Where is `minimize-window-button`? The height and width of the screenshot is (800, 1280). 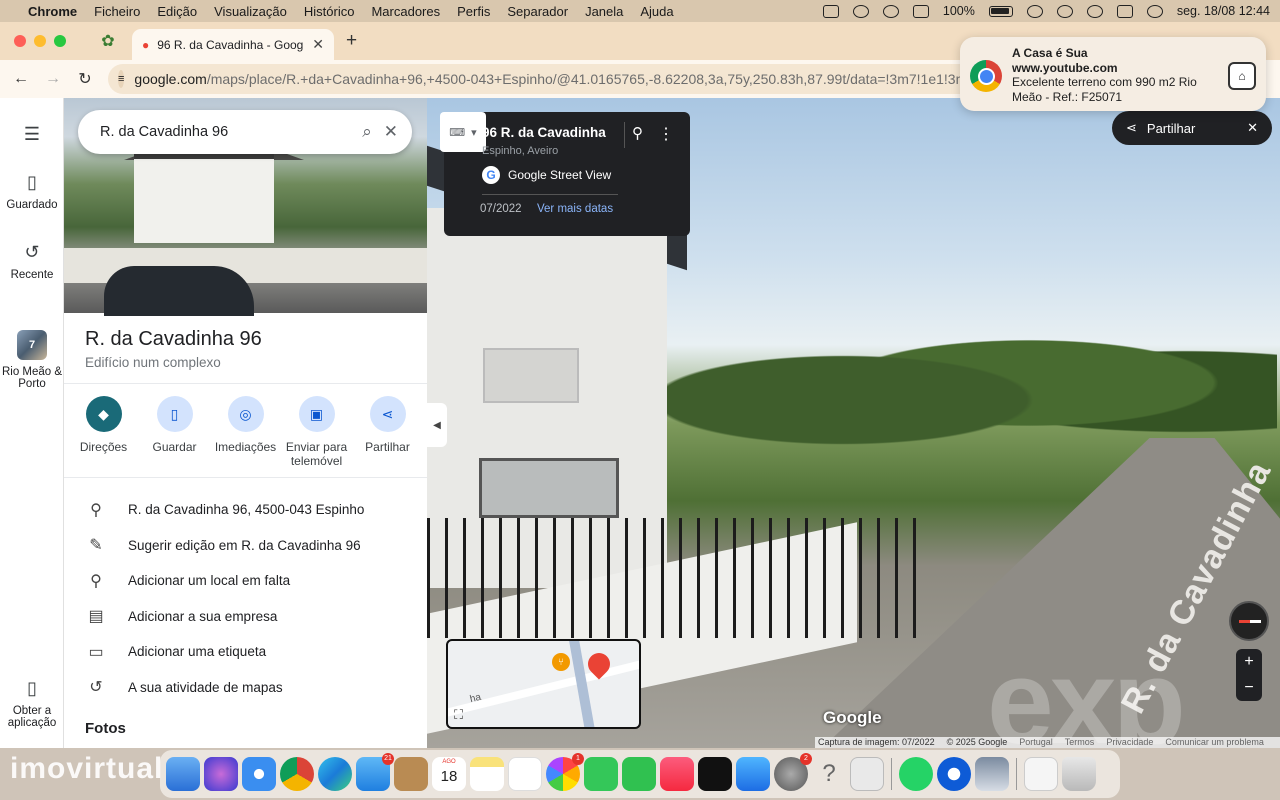 minimize-window-button is located at coordinates (40, 41).